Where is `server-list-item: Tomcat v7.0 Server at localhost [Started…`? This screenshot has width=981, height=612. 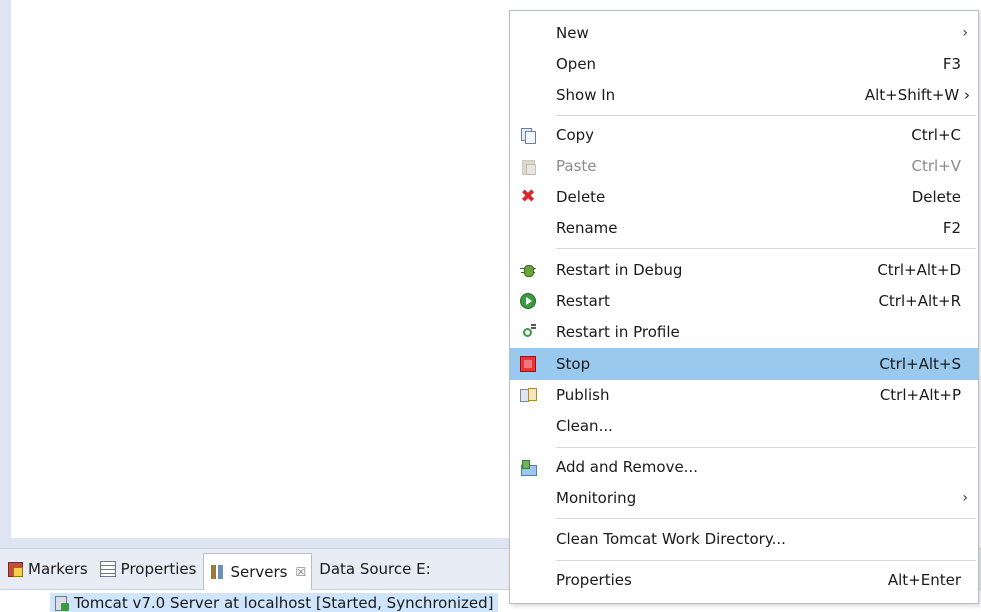
server-list-item: Tomcat v7.0 Server at localhost [Started… is located at coordinates (274, 602).